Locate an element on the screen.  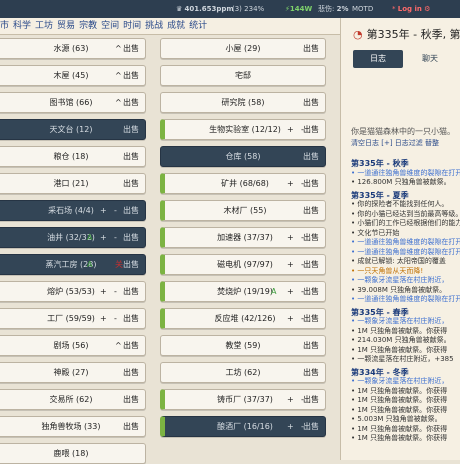
navigation-tabs: 市科学 工坊 贸易 宗教 空间 时间 挑战 成就 统计 is located at coordinates (170, 26).